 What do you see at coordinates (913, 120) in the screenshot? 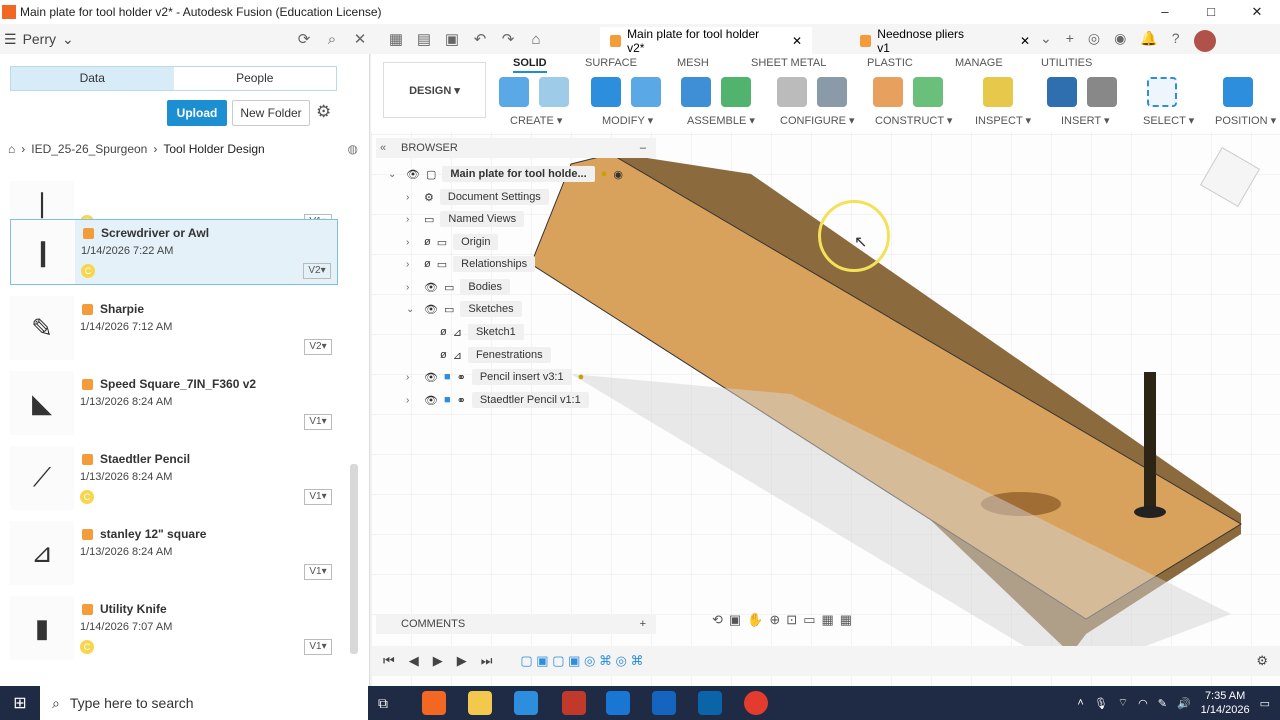
I see `construct-menu: CONSTRUCT ▾` at bounding box center [913, 120].